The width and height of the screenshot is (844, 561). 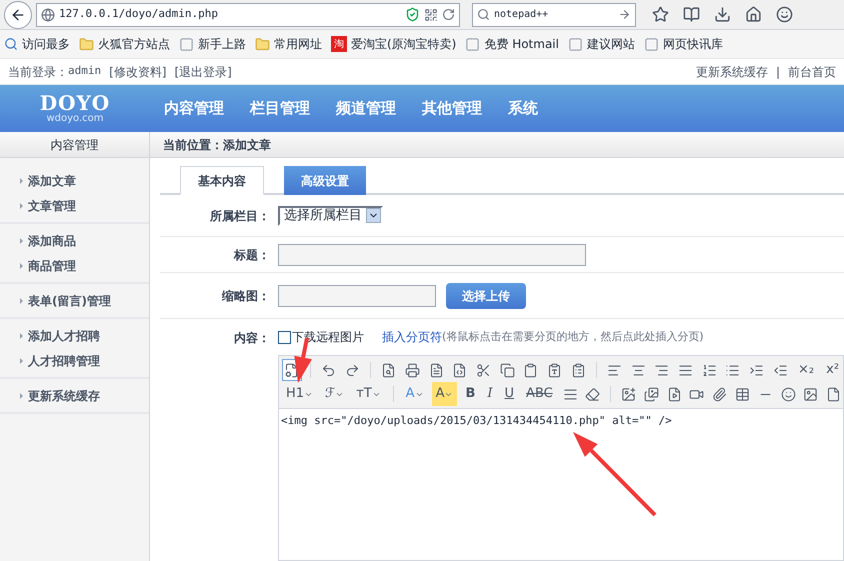 What do you see at coordinates (334, 394) in the screenshot?
I see `dropdown-button: ℱ` at bounding box center [334, 394].